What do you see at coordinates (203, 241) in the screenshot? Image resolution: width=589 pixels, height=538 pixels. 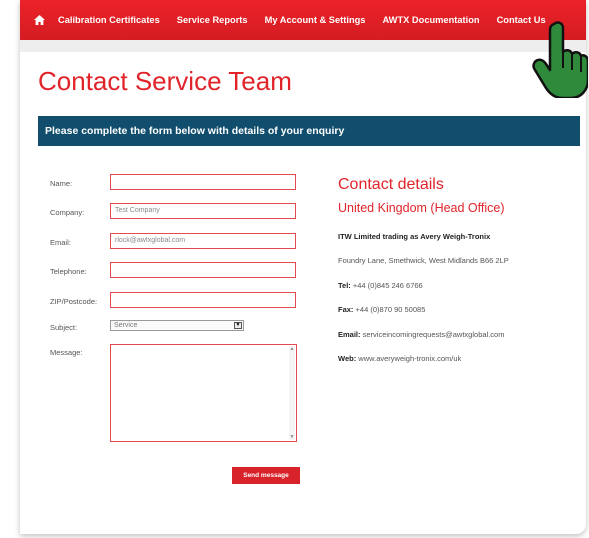 I see `email-input: rlock@awtxglobal.com` at bounding box center [203, 241].